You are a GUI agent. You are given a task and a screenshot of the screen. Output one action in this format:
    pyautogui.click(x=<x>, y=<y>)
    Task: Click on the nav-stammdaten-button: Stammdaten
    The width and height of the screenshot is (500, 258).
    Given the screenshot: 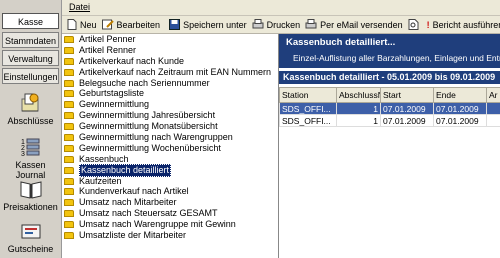 What is the action you would take?
    pyautogui.click(x=30, y=40)
    